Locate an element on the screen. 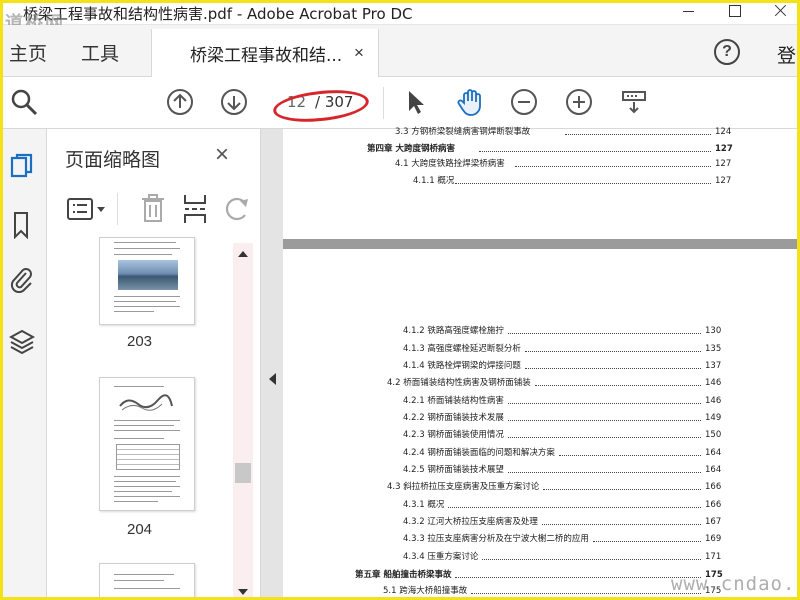  toc-entry: 4.3.3 拉压支座病害分析及在宁波大榭二桥的应用 is located at coordinates (496, 539).